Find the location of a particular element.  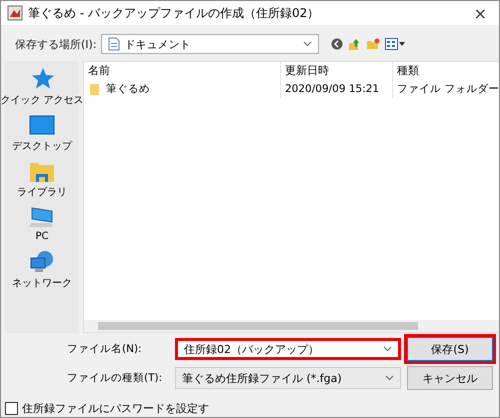

filetype-label: ファイルの種類(T): is located at coordinates (115, 378).